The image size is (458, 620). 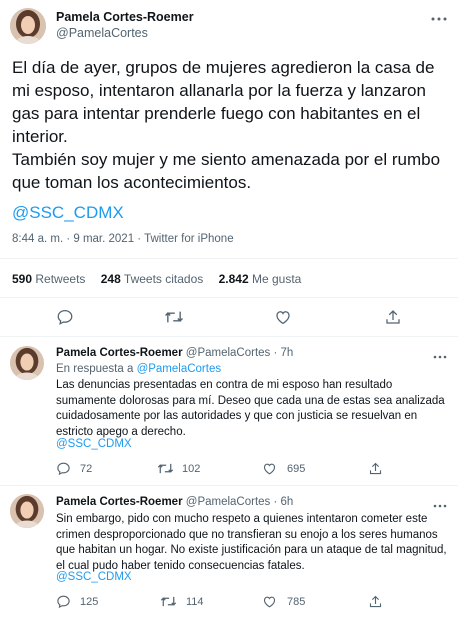 What do you see at coordinates (163, 279) in the screenshot?
I see `quotes-label: Tweets citados` at bounding box center [163, 279].